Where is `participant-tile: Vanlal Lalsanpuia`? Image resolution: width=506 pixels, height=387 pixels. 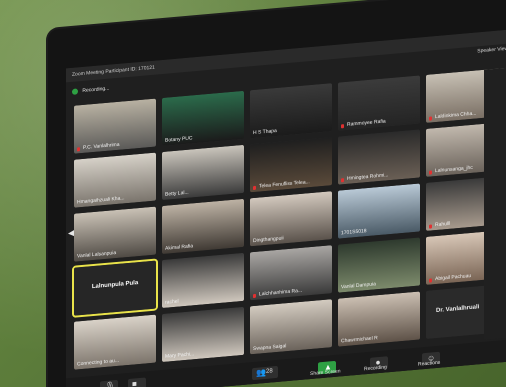
participant-tile: Vanlal Lalsanpuia is located at coordinates (115, 234).